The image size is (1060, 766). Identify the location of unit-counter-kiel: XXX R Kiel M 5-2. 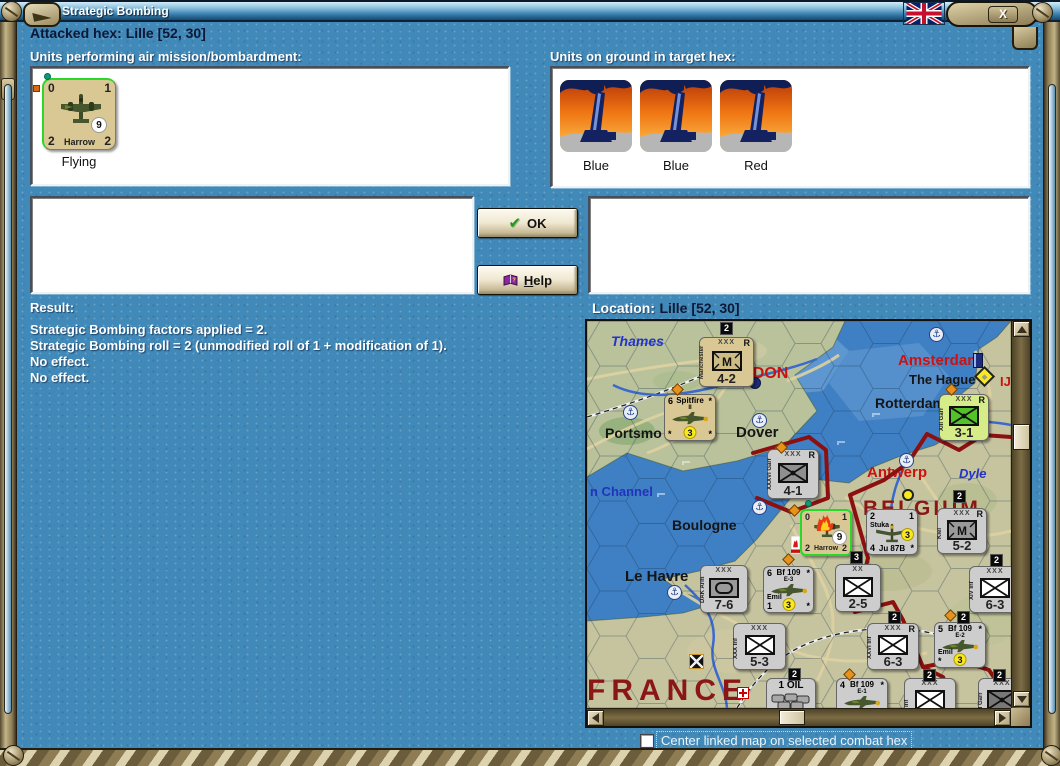
(962, 531).